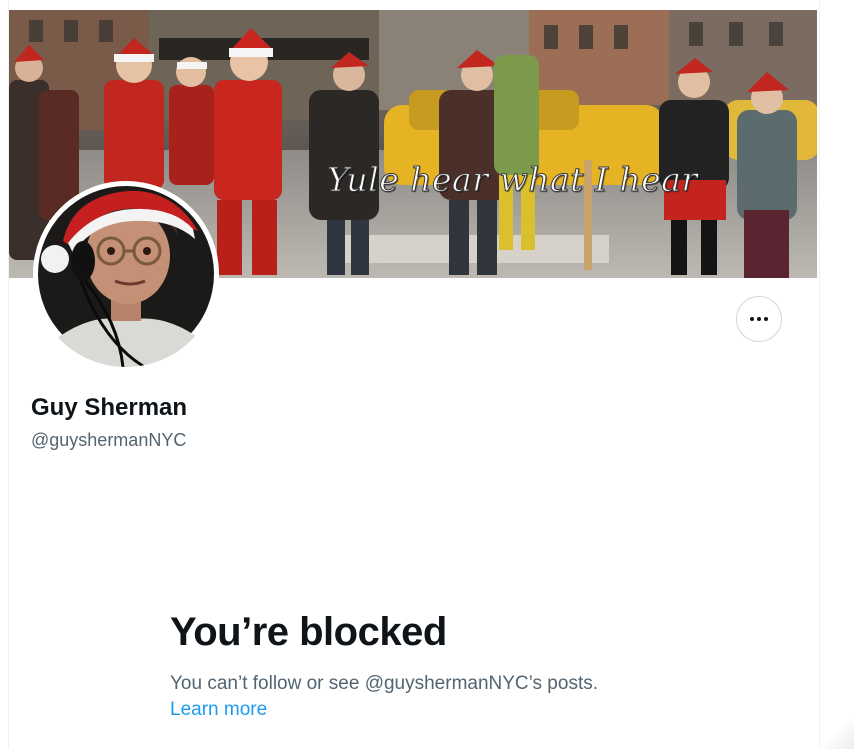  What do you see at coordinates (308, 632) in the screenshot?
I see `blocked-title: You’re blocked` at bounding box center [308, 632].